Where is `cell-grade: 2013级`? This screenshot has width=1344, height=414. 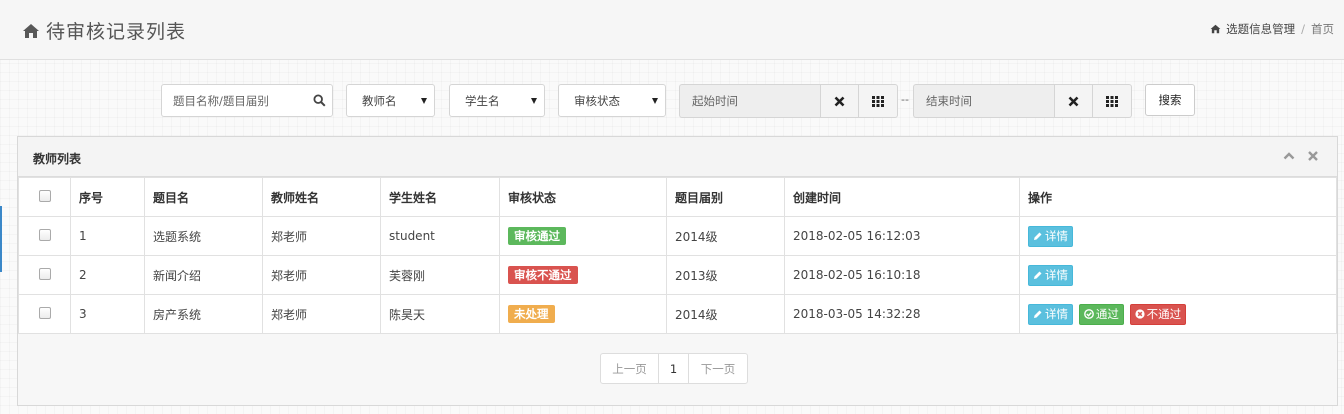 cell-grade: 2013级 is located at coordinates (725, 275).